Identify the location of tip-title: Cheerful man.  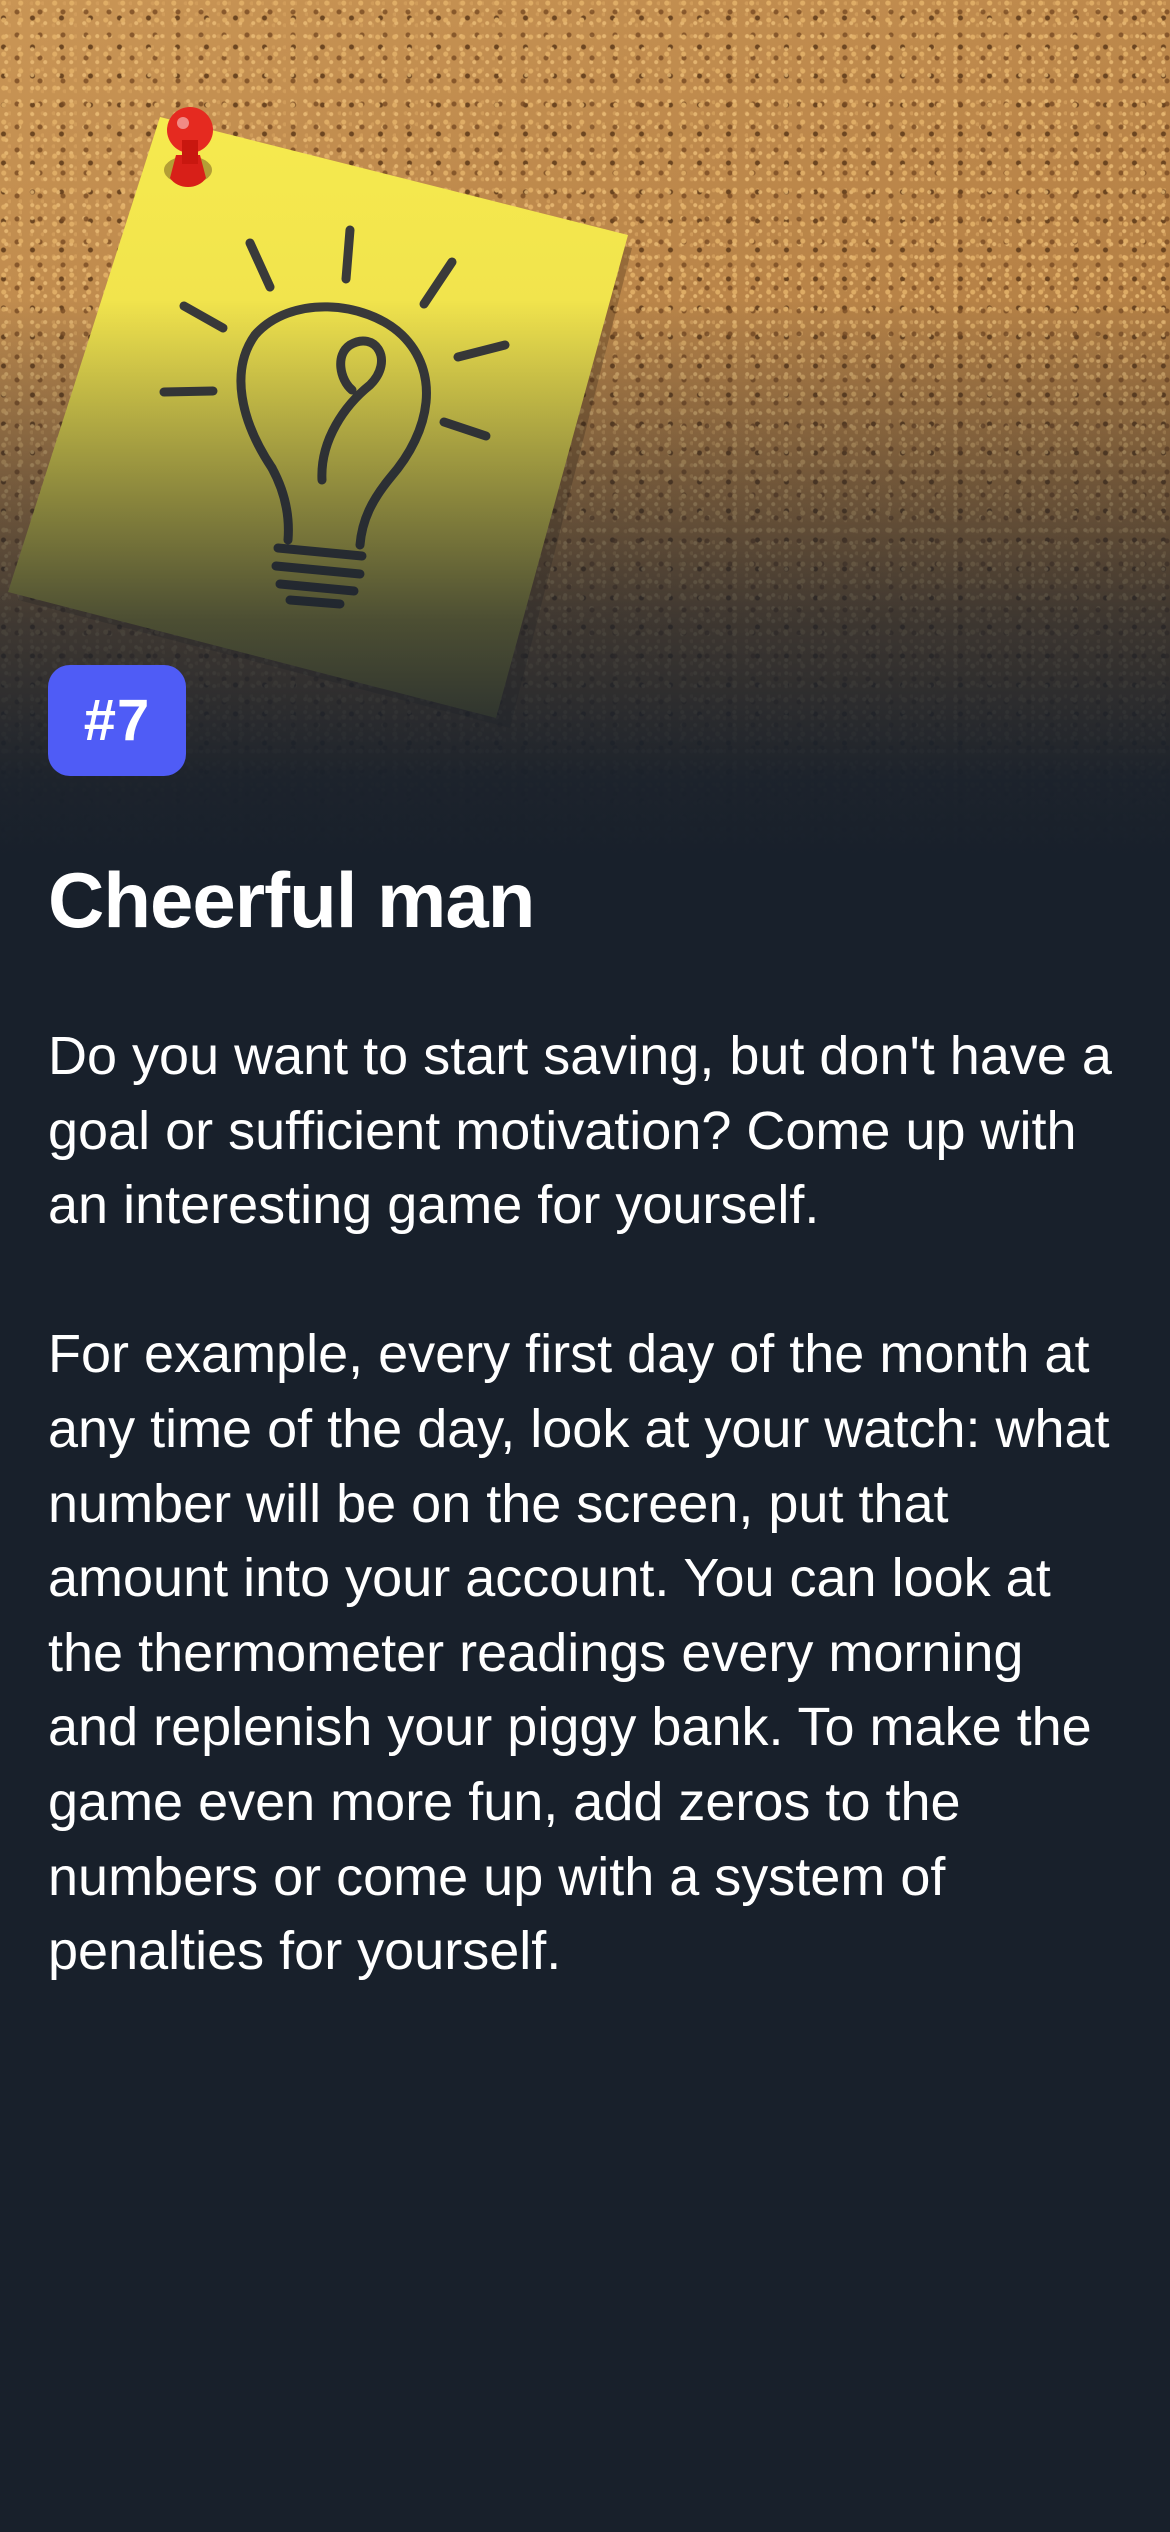
(291, 900).